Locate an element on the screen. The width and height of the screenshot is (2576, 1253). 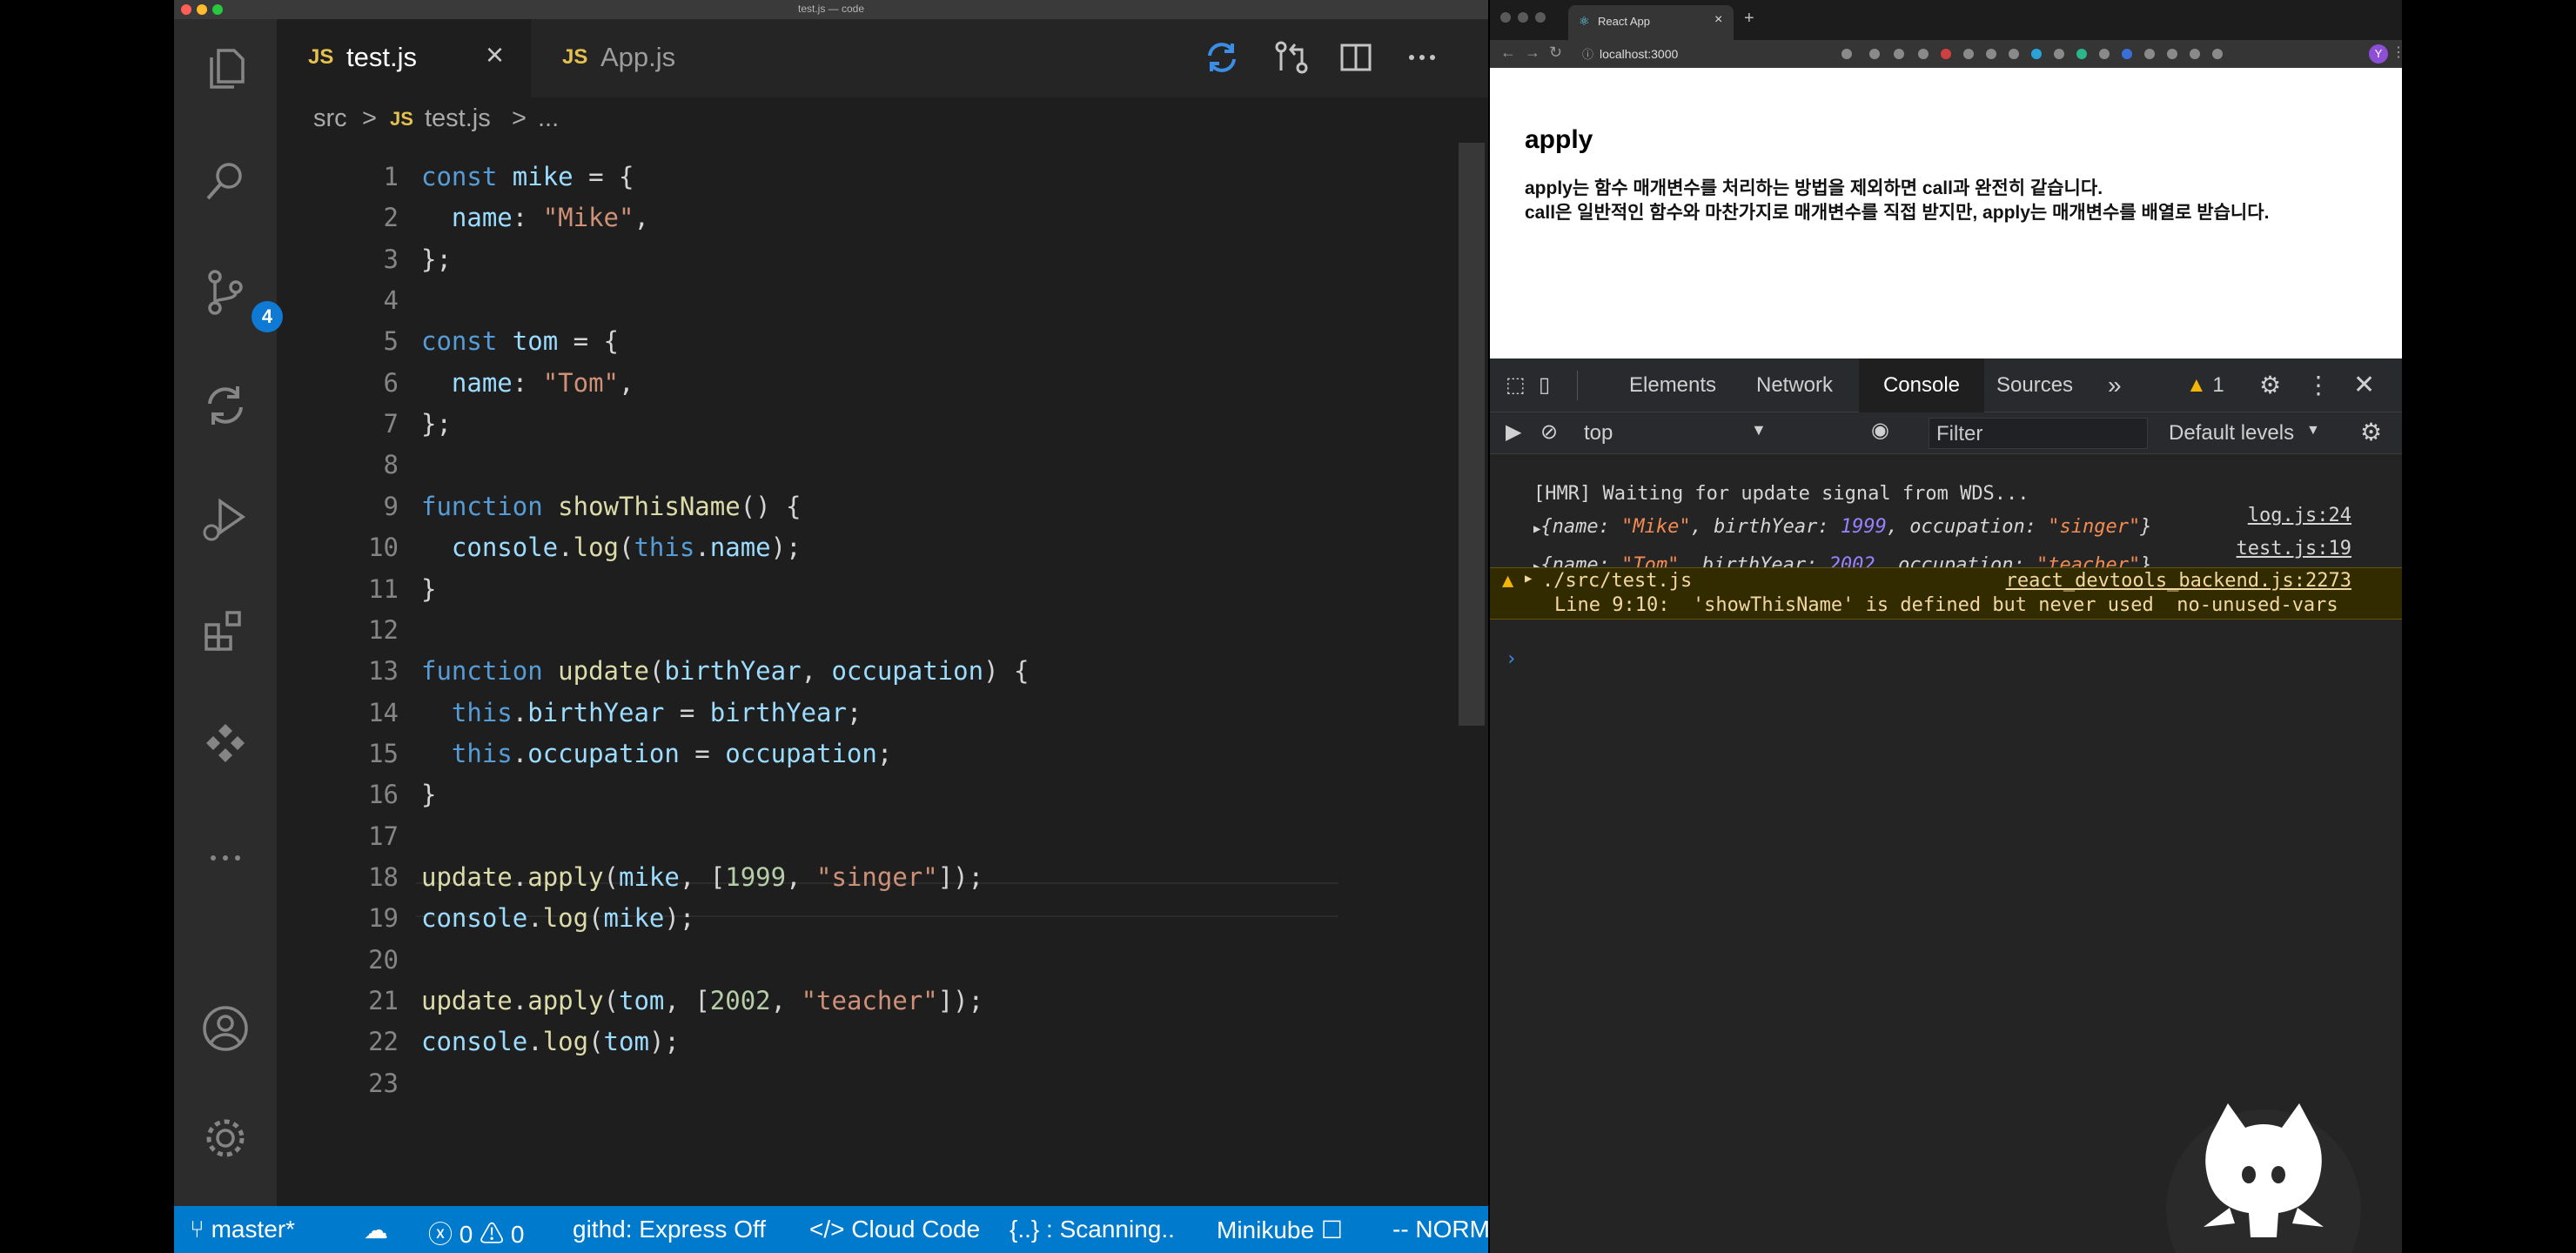
settings-gear-icon is located at coordinates (226, 1138).